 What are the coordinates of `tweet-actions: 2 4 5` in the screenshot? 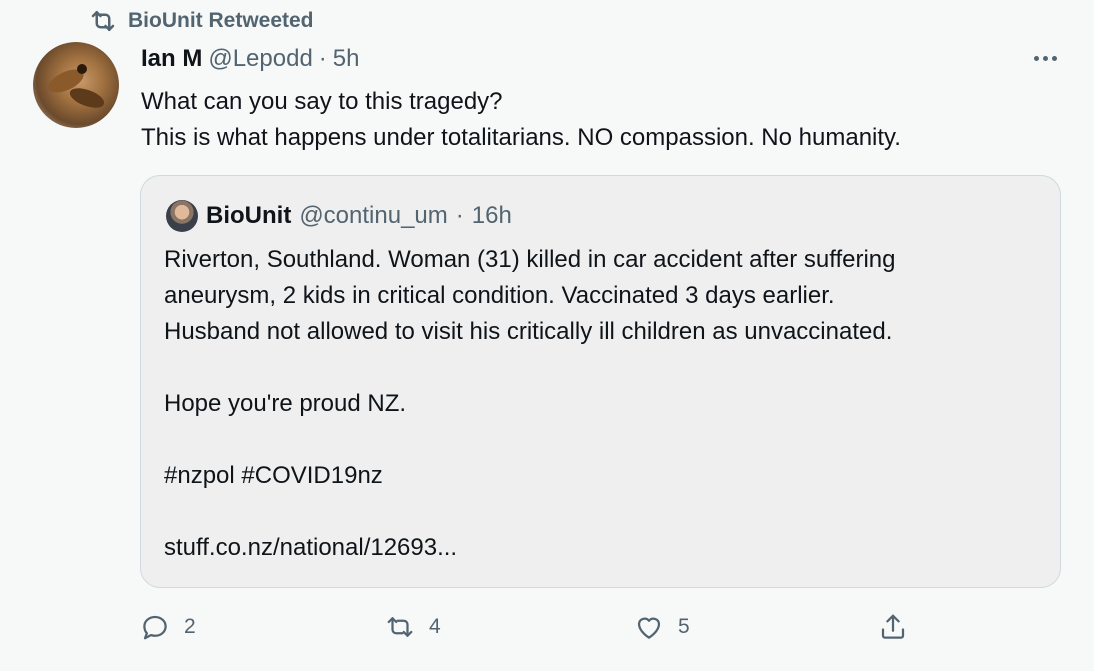 It's located at (530, 632).